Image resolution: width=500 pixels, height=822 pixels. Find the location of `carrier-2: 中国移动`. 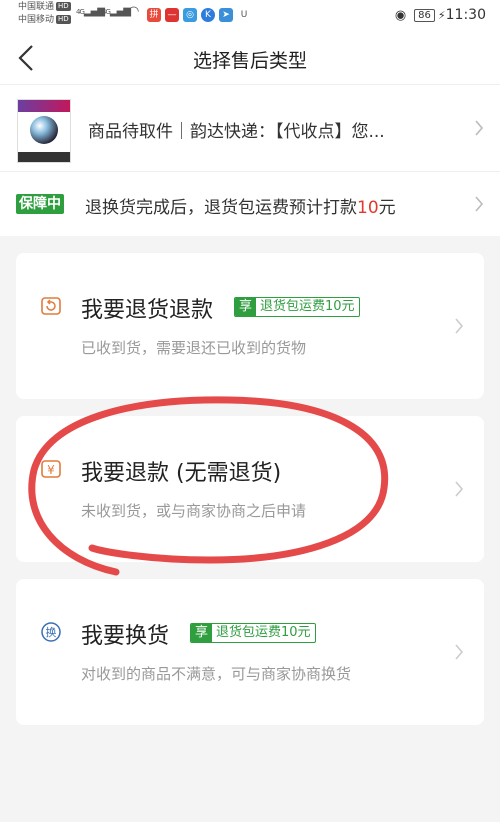

carrier-2: 中国移动 is located at coordinates (36, 20).